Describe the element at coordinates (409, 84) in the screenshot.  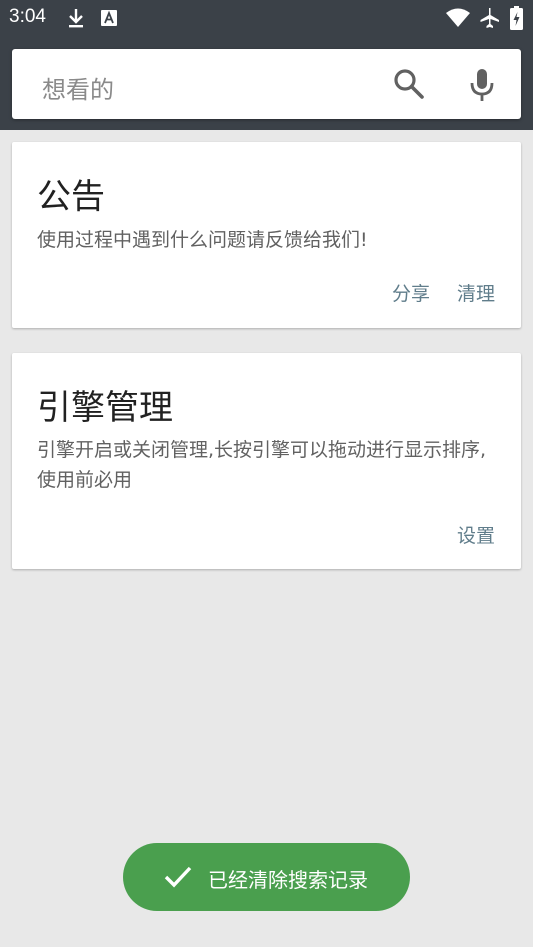
I see `search-icon` at that location.